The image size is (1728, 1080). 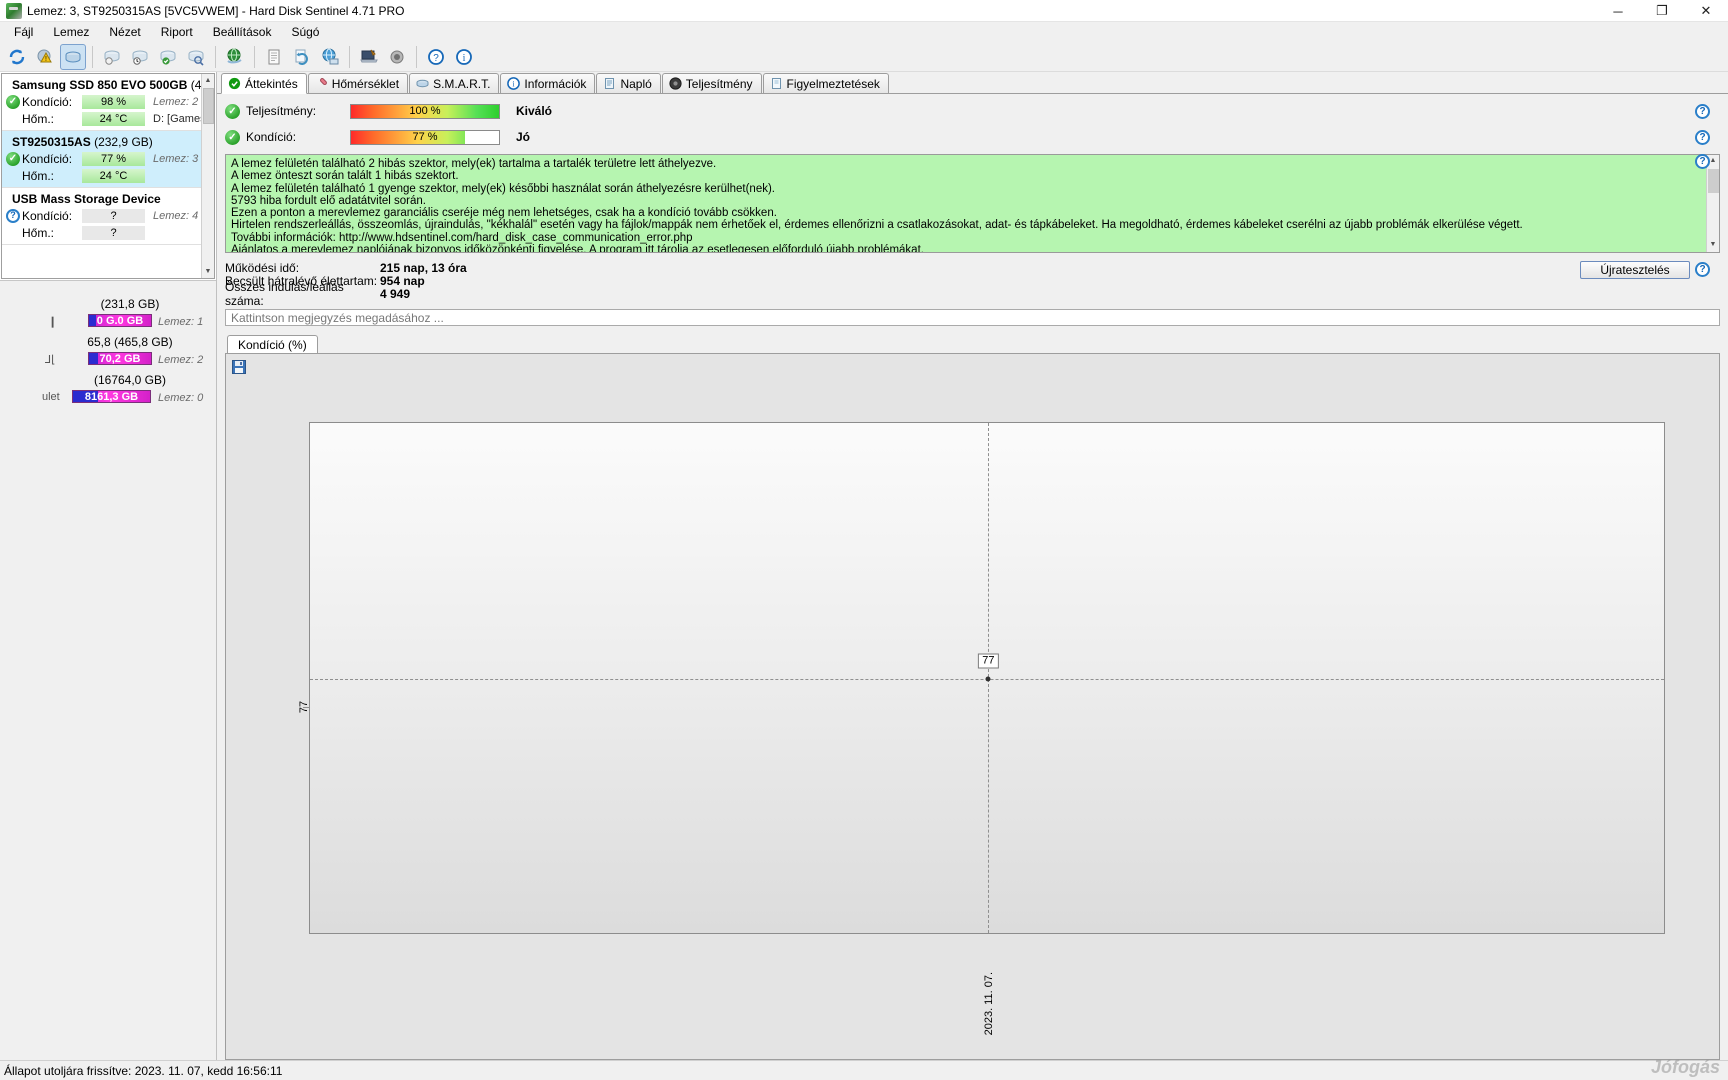 I want to click on tab-homerseklet: Hőmérséklet, so click(x=358, y=83).